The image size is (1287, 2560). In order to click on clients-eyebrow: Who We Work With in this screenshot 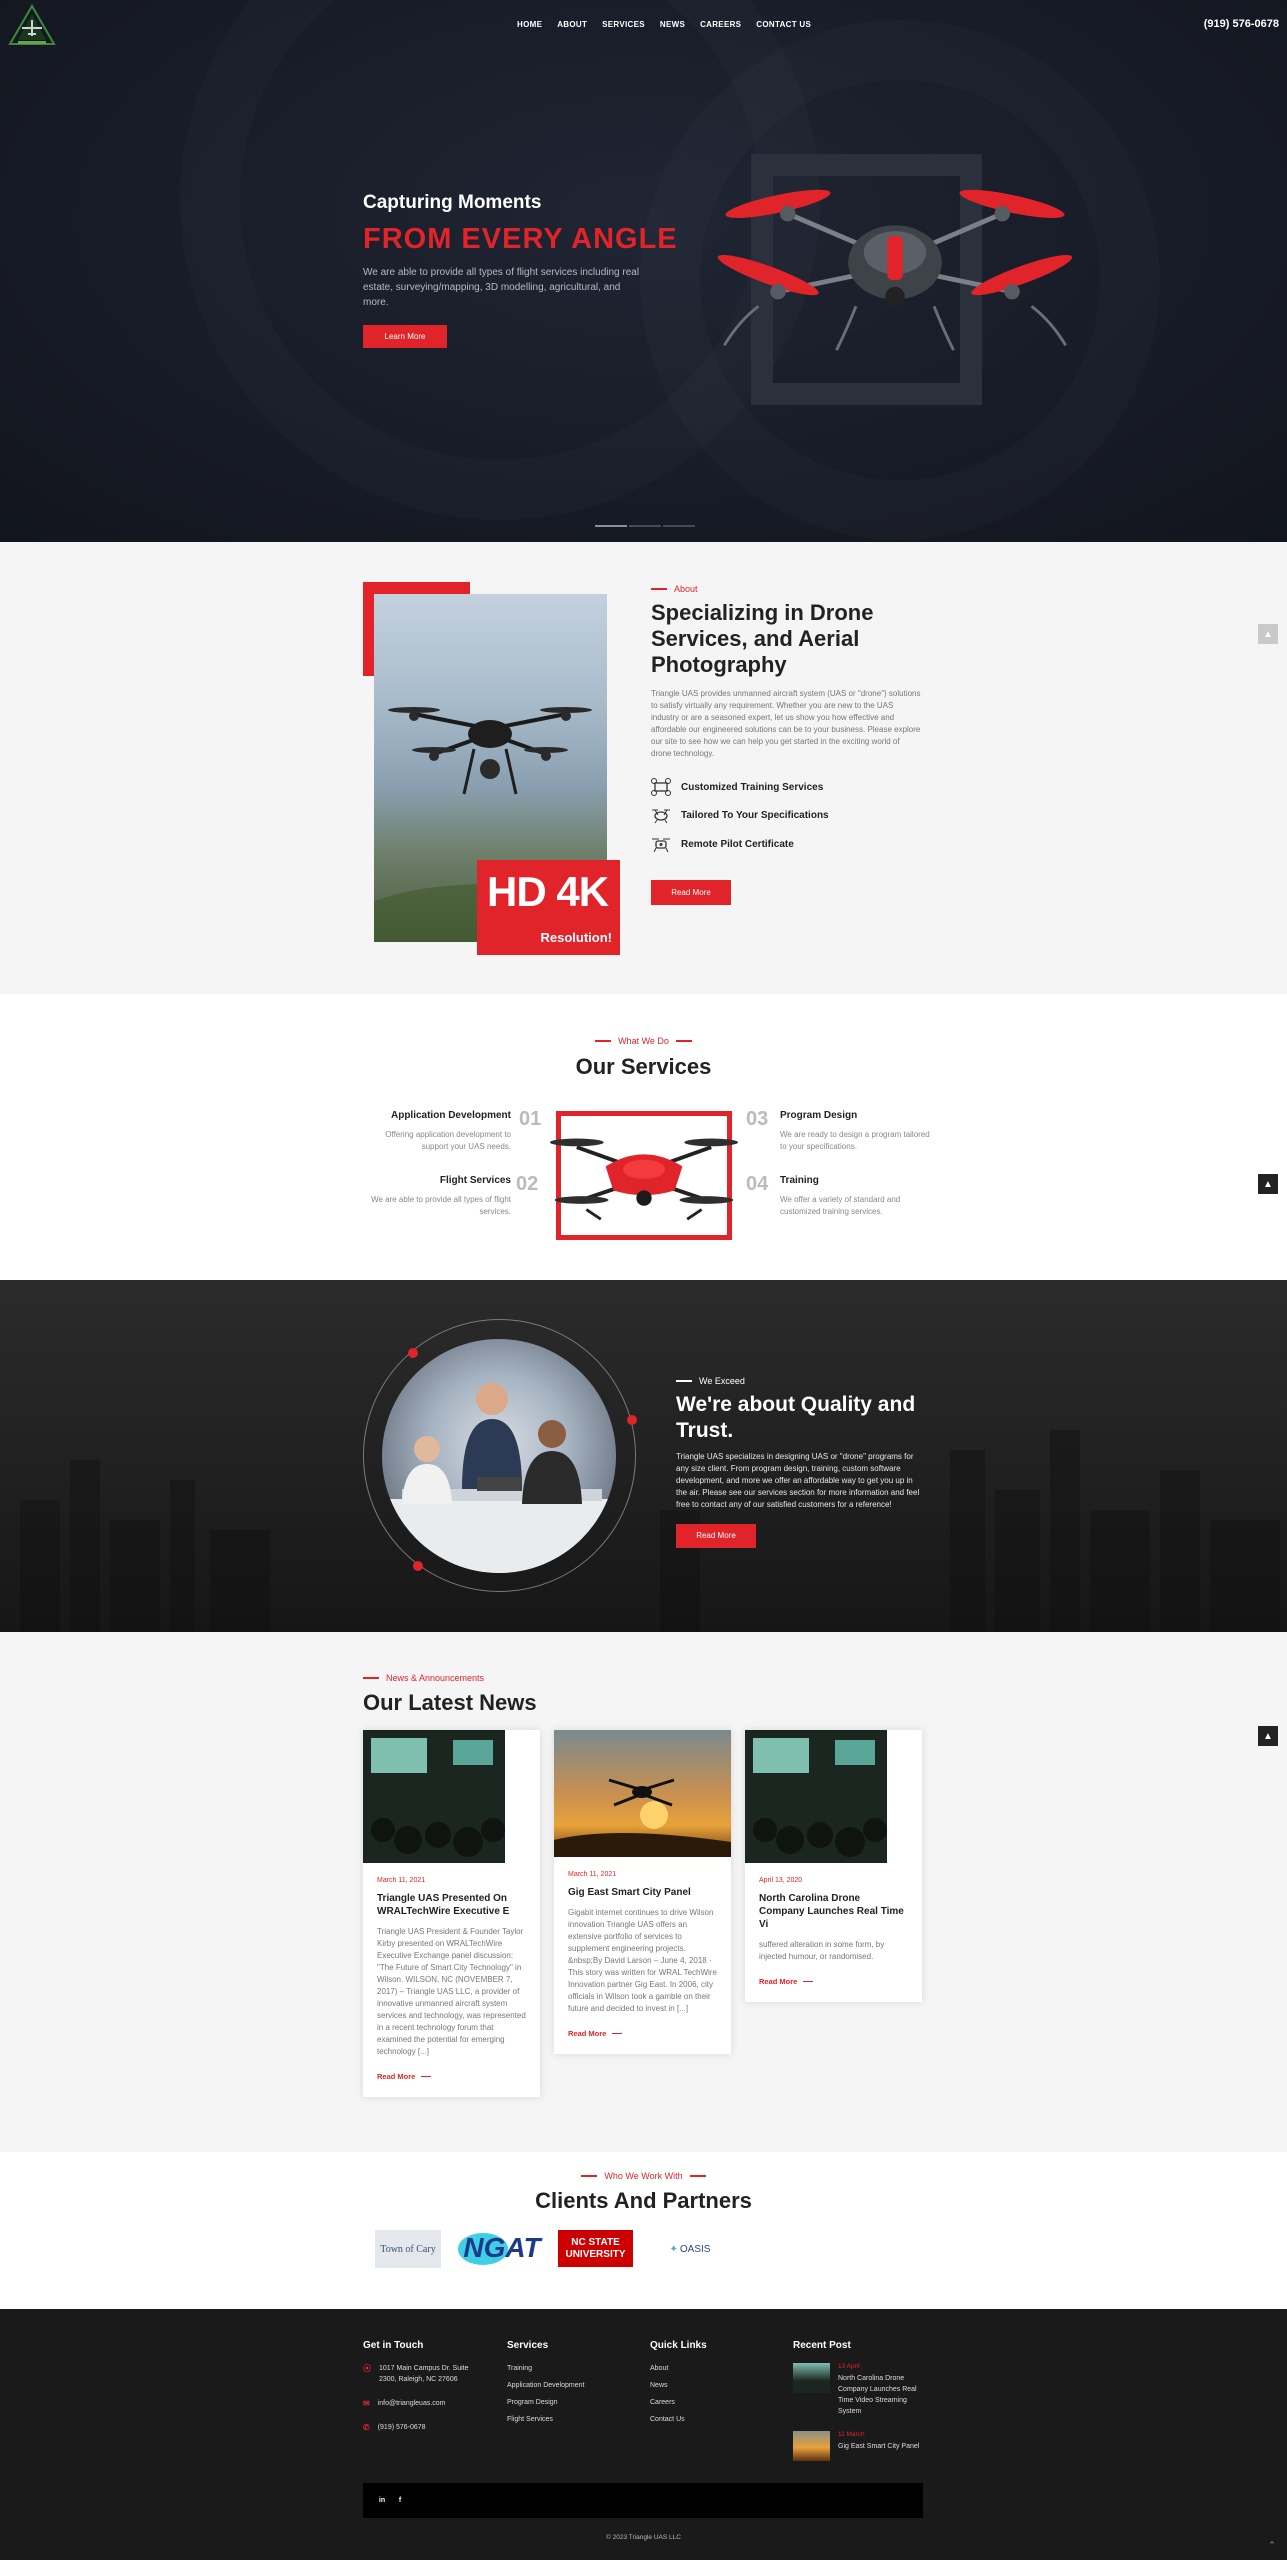, I will do `click(643, 2176)`.